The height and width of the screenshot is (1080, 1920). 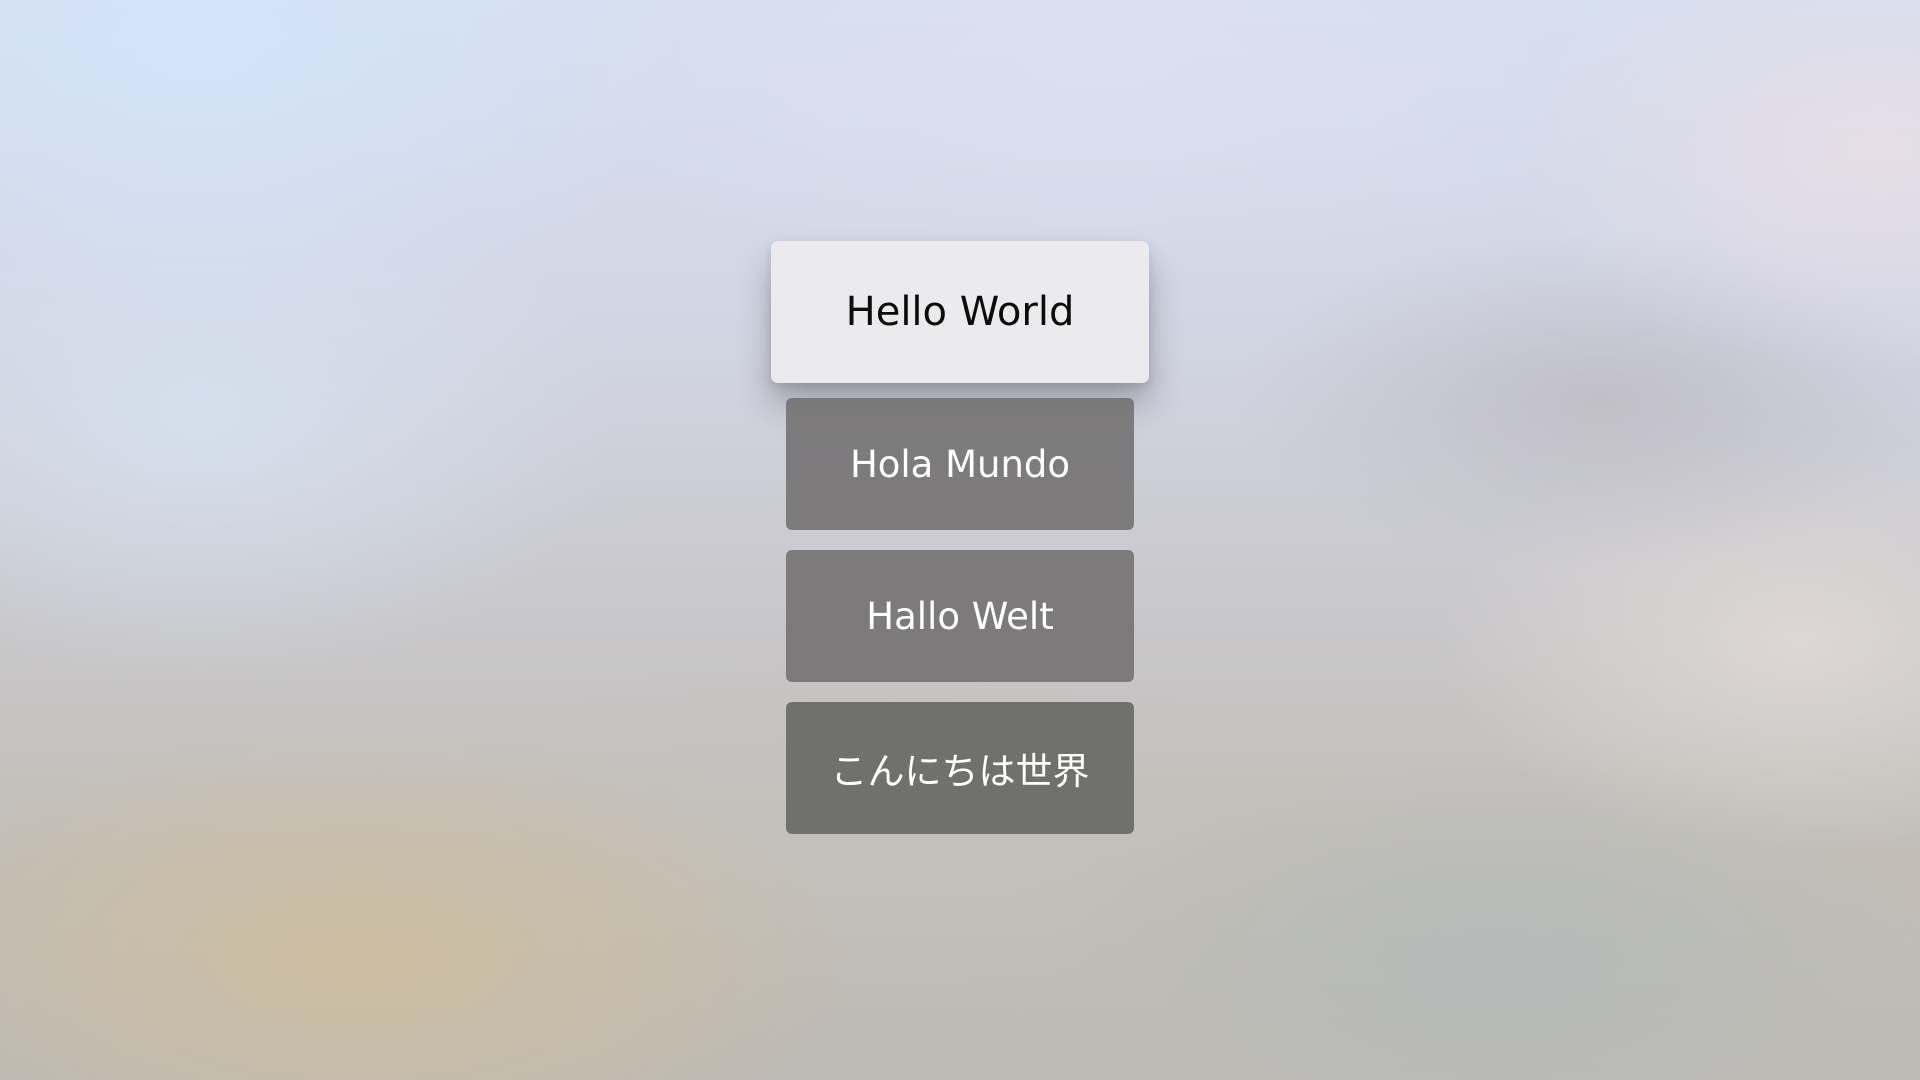 I want to click on konnichiwa-sekai-button: こんにちは世界, so click(x=960, y=768).